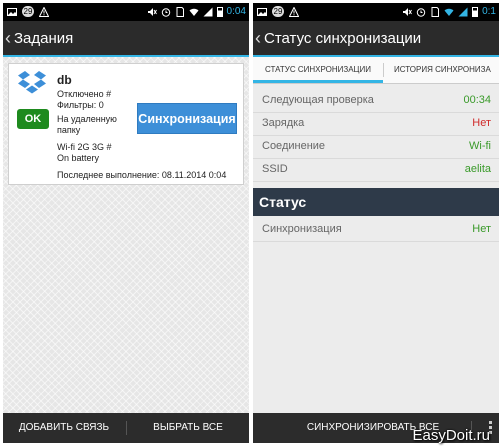  Describe the element at coordinates (275, 169) in the screenshot. I see `info-label: SSID` at that location.